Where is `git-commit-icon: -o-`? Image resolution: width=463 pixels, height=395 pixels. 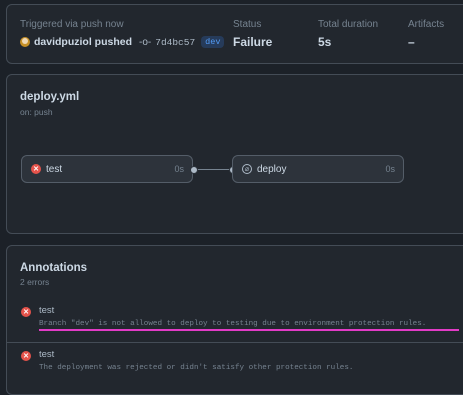
git-commit-icon: -o- is located at coordinates (145, 42).